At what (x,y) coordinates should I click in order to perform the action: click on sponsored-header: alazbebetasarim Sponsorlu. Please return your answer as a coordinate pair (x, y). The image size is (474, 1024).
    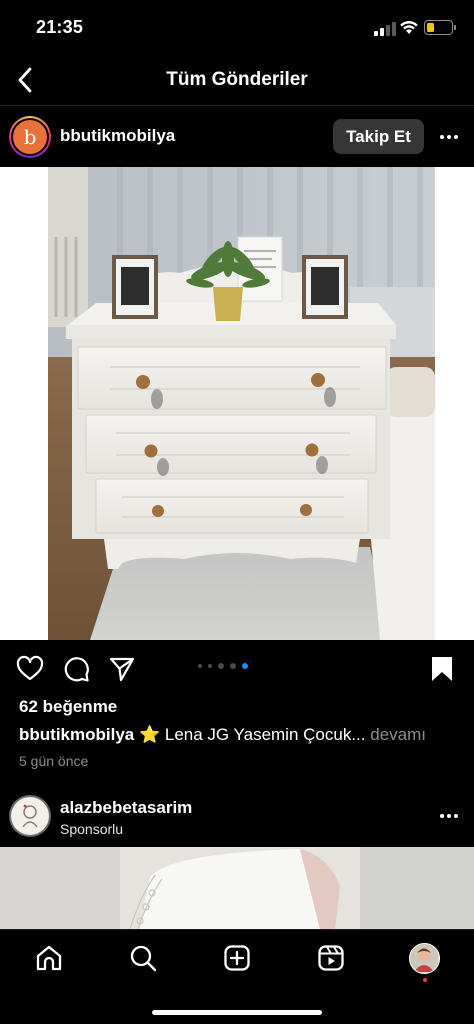
    Looking at the image, I should click on (237, 817).